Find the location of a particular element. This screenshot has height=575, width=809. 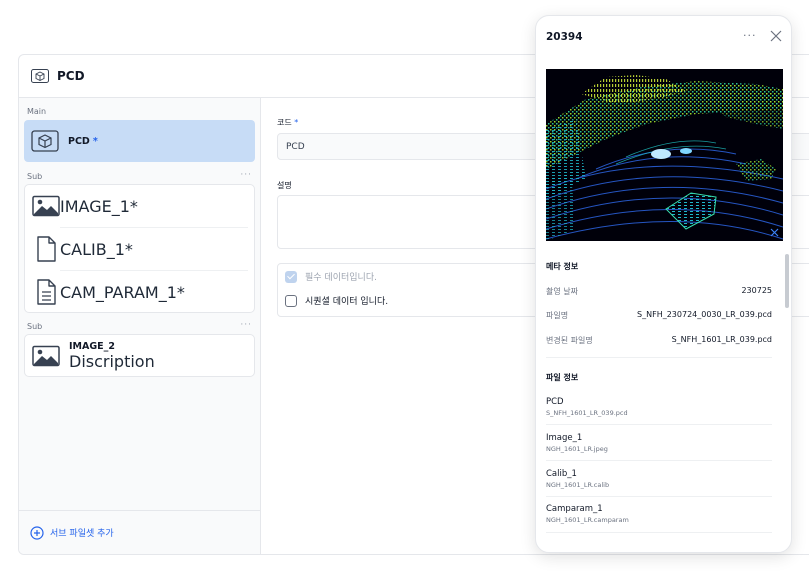

file-info-title: 파일 정보 is located at coordinates (562, 377).